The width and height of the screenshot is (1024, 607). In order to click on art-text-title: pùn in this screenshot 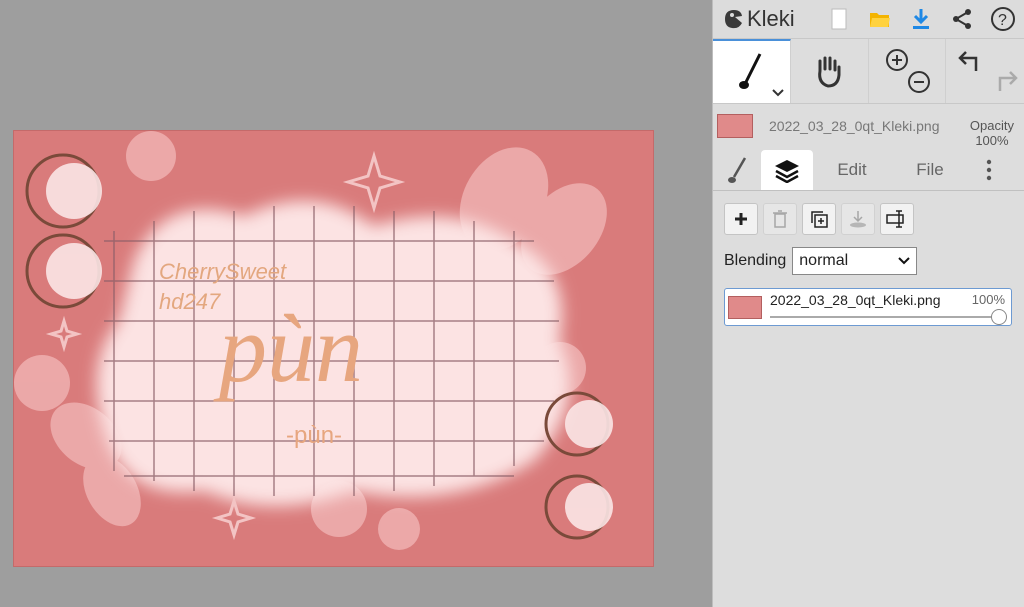, I will do `click(288, 348)`.